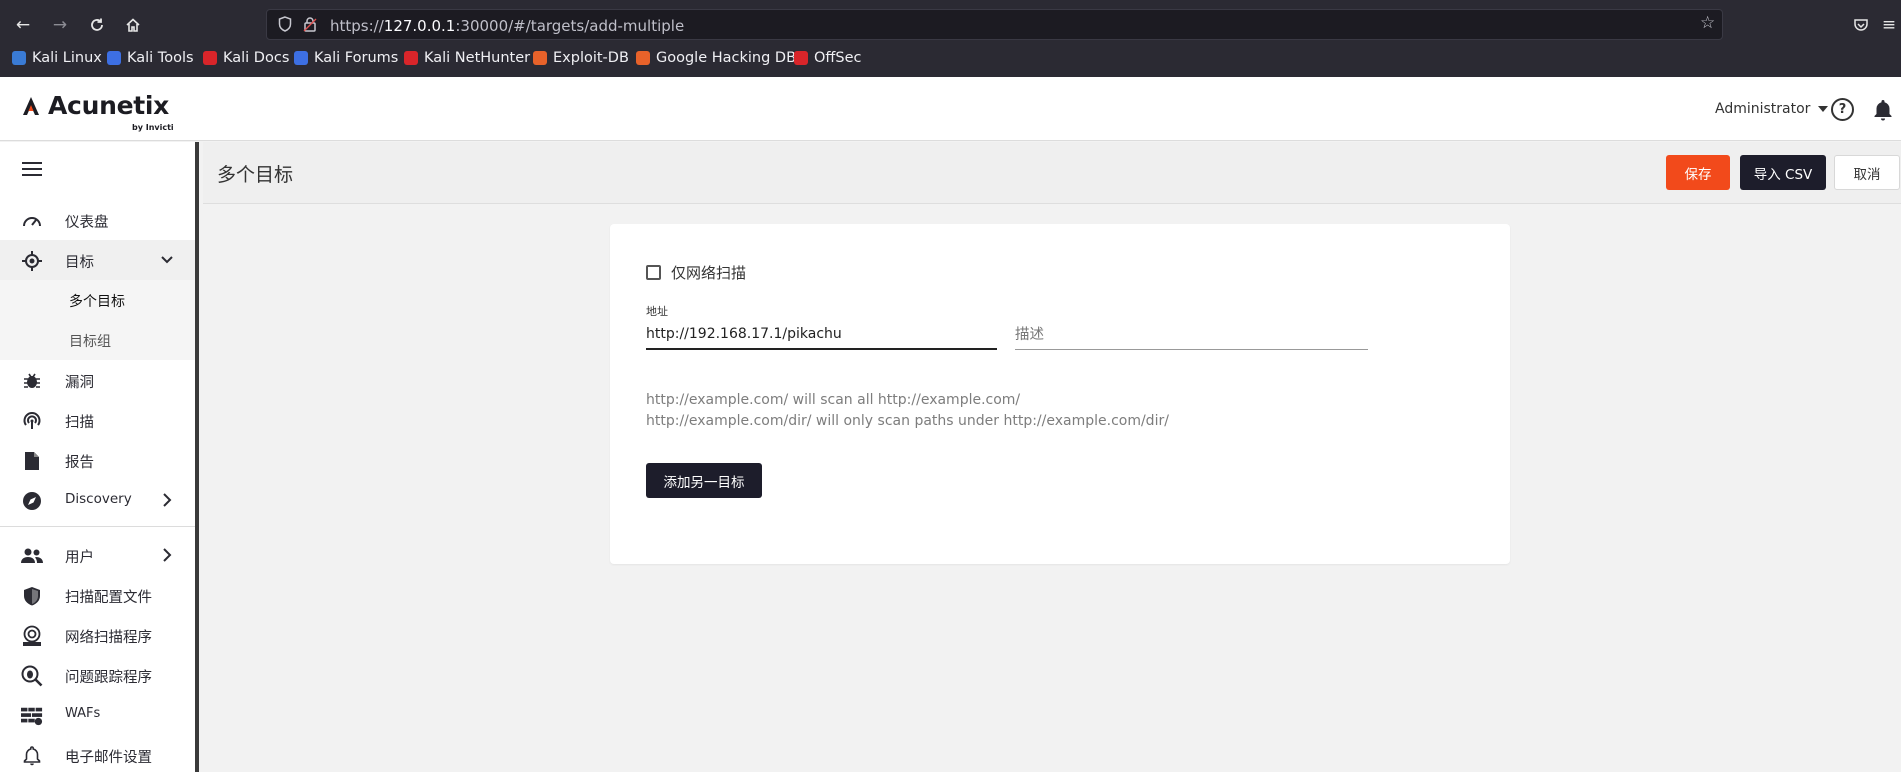 The height and width of the screenshot is (772, 1901). I want to click on help-icon: ?, so click(1842, 109).